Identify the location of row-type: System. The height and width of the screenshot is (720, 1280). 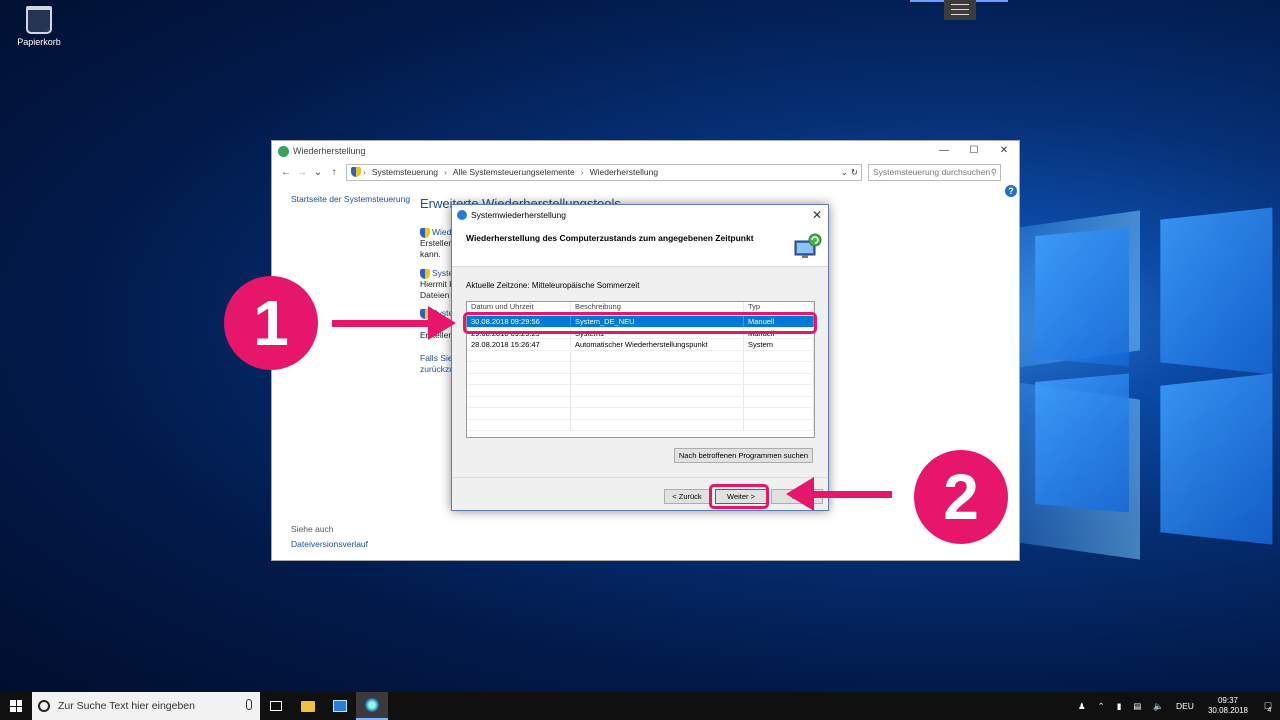
(779, 344).